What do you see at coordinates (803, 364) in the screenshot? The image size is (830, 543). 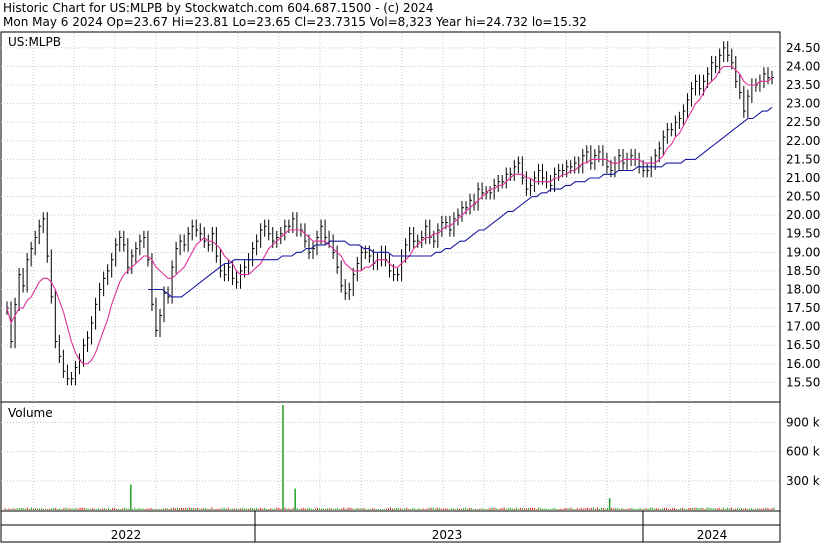 I see `price-tick-label: 16.00` at bounding box center [803, 364].